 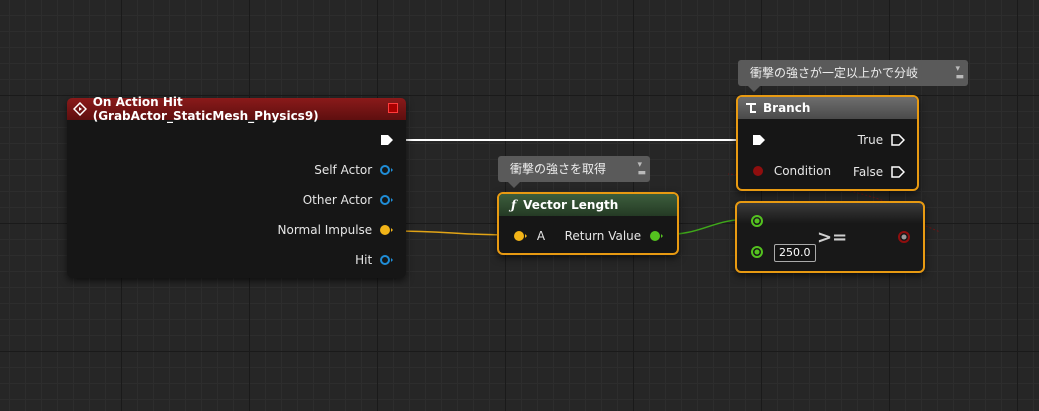 What do you see at coordinates (343, 170) in the screenshot?
I see `pin-label-self-actor: Self Actor` at bounding box center [343, 170].